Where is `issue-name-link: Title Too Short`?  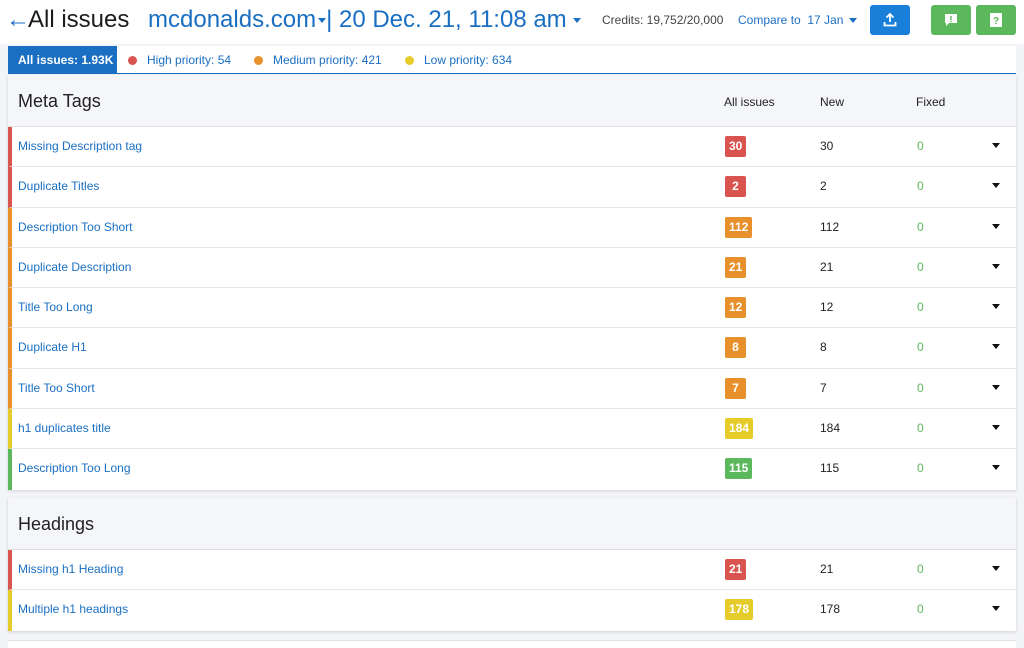 issue-name-link: Title Too Short is located at coordinates (56, 388).